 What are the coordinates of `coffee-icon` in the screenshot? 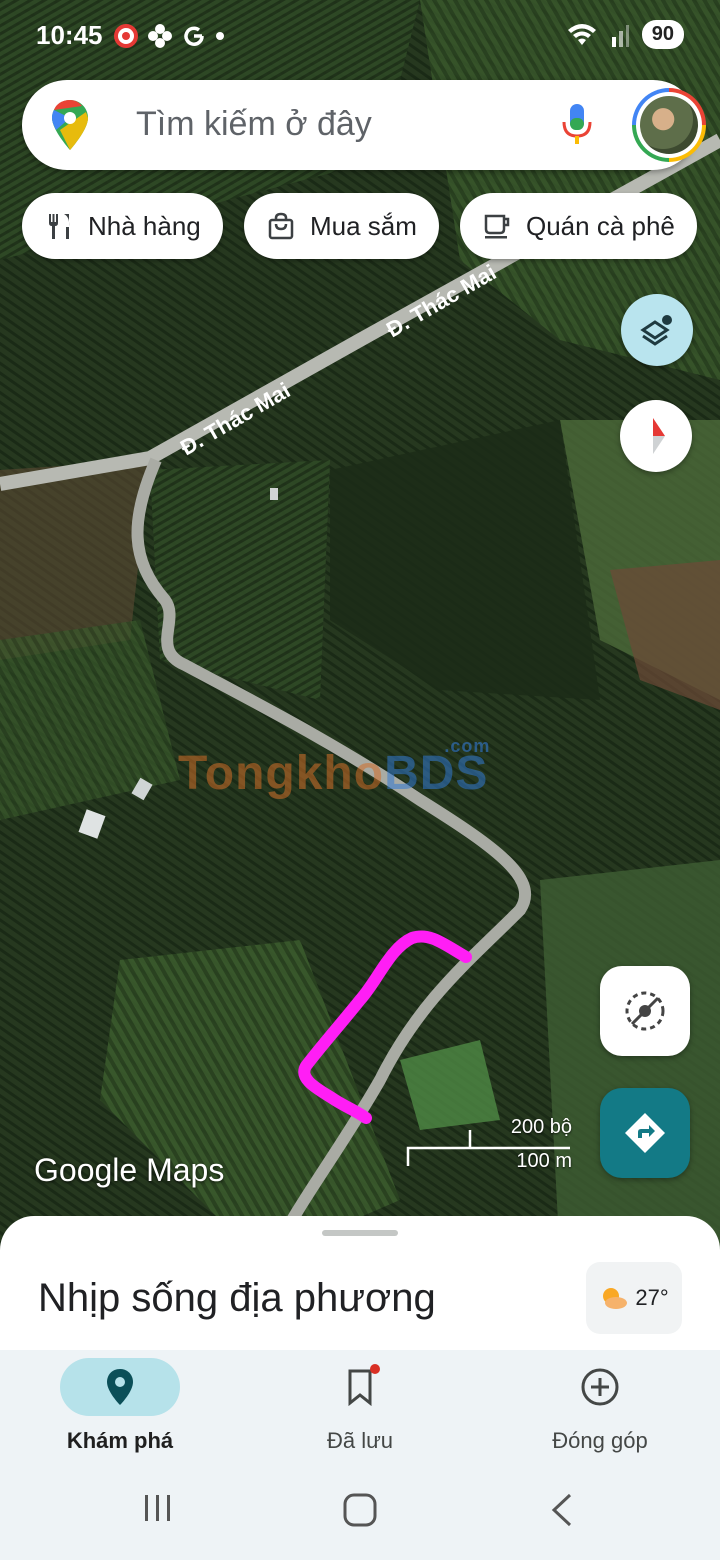 It's located at (497, 226).